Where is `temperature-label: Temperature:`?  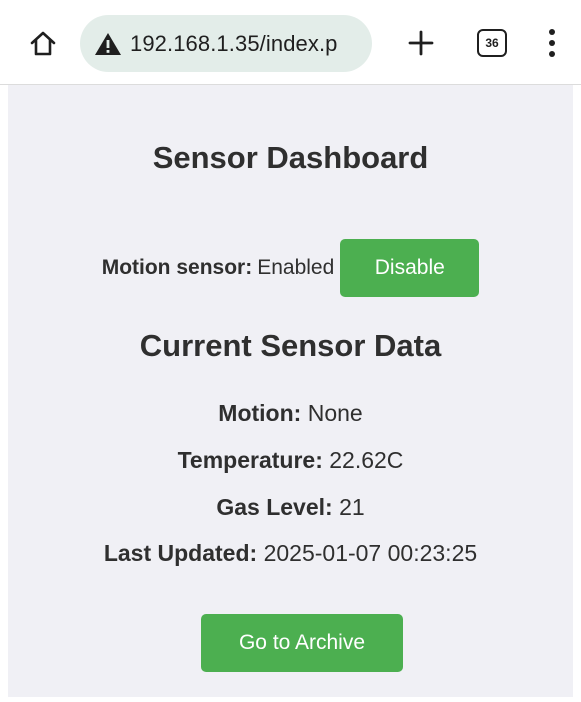
temperature-label: Temperature: is located at coordinates (250, 460).